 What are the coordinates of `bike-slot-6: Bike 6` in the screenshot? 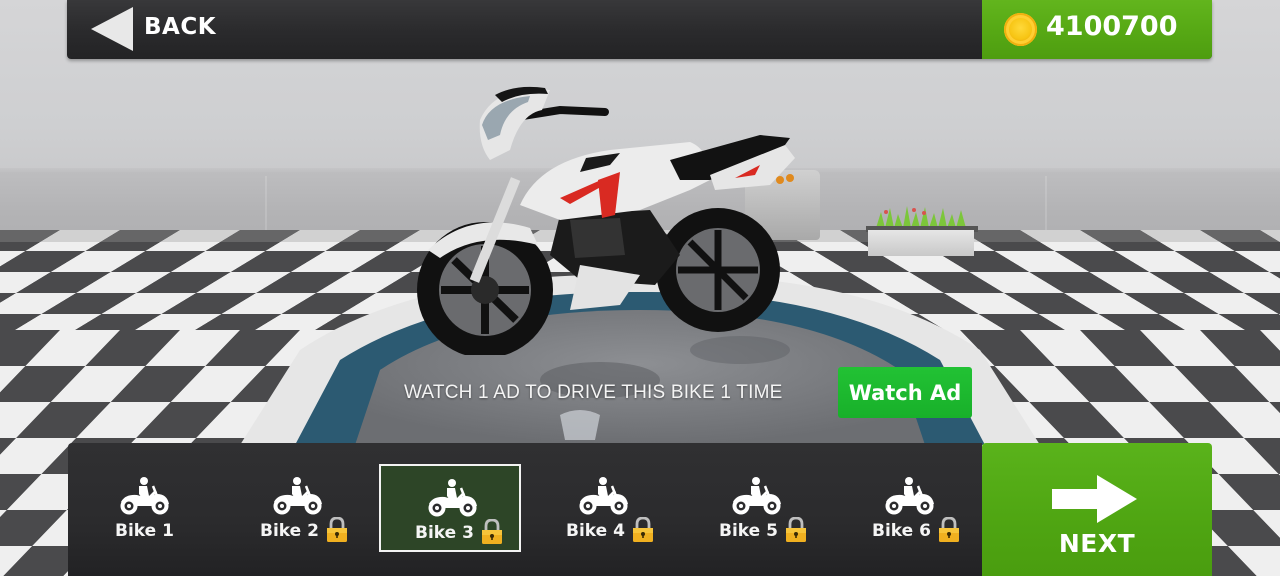 It's located at (909, 508).